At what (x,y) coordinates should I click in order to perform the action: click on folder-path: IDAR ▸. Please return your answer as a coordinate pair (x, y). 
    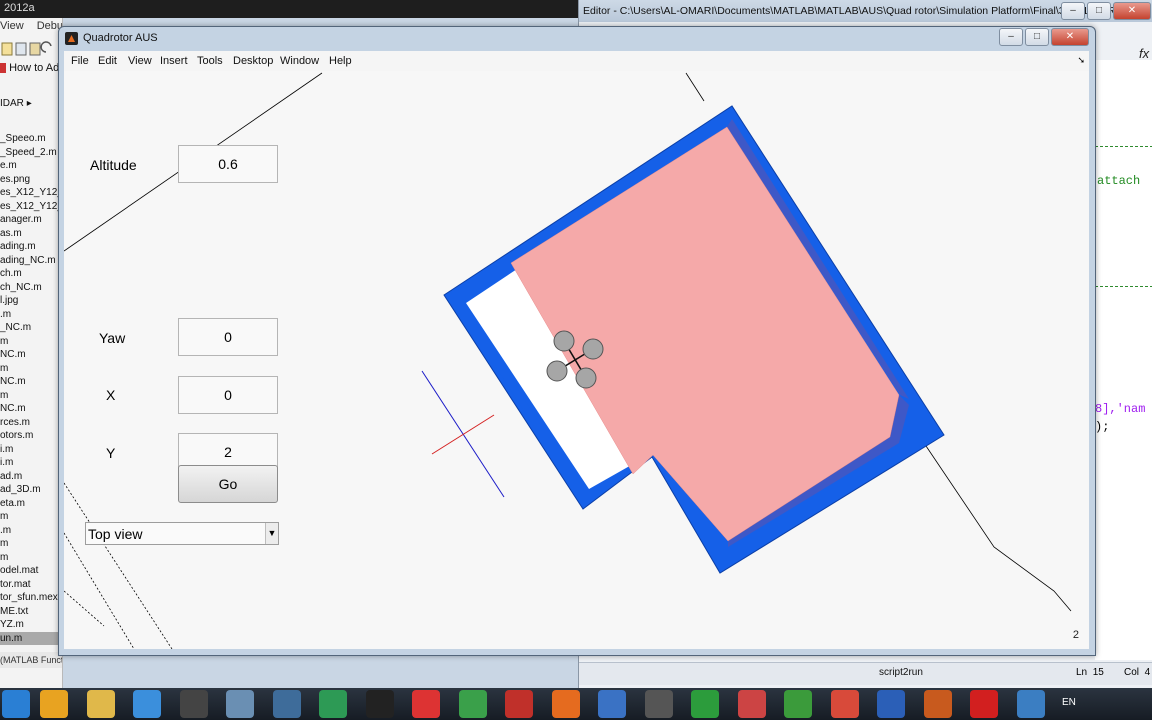
    Looking at the image, I should click on (16, 103).